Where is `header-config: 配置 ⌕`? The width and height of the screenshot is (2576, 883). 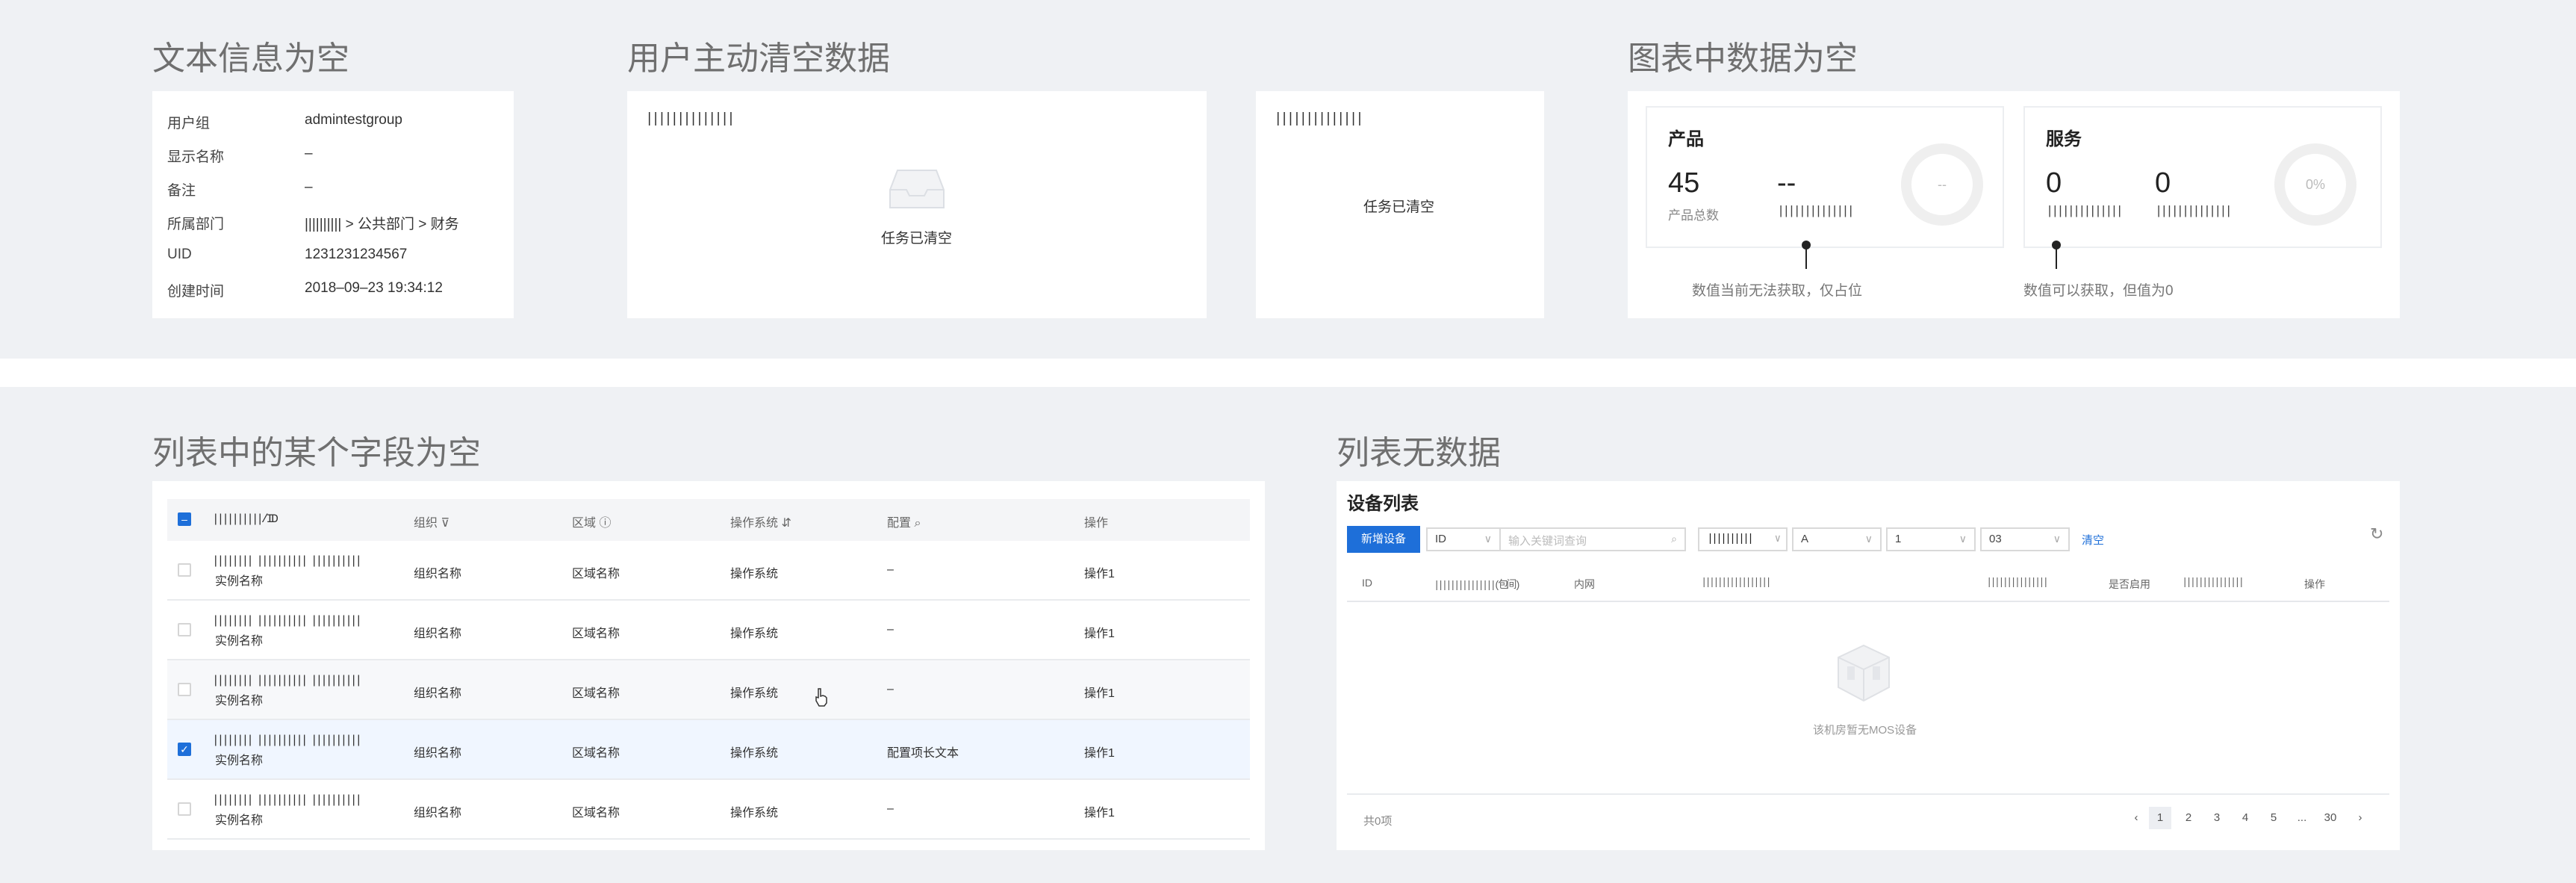 header-config: 配置 ⌕ is located at coordinates (904, 521).